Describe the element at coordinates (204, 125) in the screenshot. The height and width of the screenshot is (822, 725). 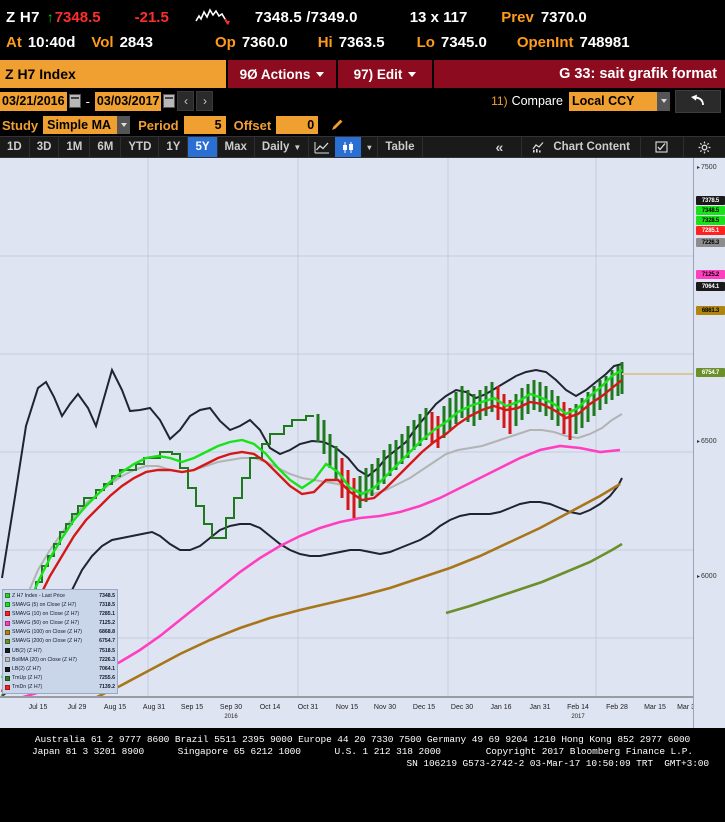
I see `period-input: 5` at that location.